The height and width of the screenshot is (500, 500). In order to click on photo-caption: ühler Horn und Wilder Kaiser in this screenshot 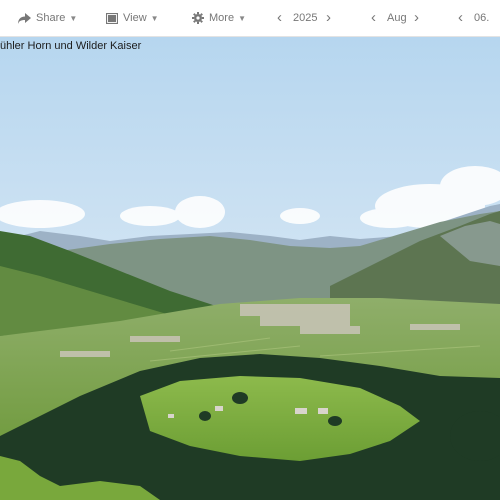, I will do `click(71, 46)`.